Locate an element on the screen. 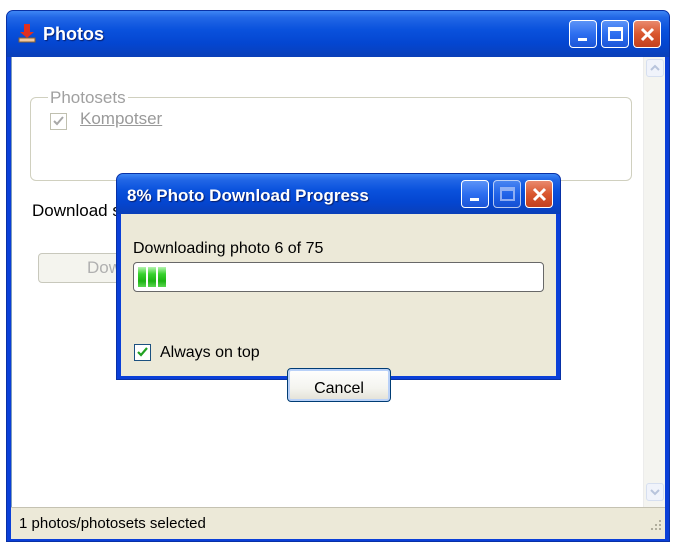 This screenshot has height=554, width=680. download-icon is located at coordinates (27, 33).